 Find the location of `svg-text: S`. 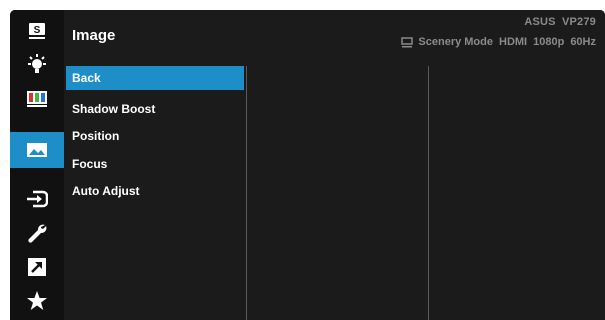

svg-text: S is located at coordinates (37, 30).